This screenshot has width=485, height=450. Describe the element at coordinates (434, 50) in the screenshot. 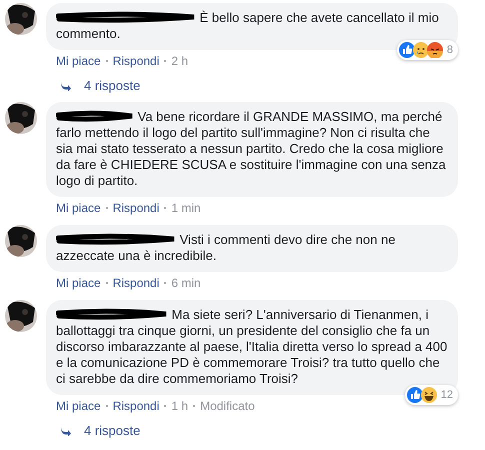

I see `angry-face-icon` at that location.